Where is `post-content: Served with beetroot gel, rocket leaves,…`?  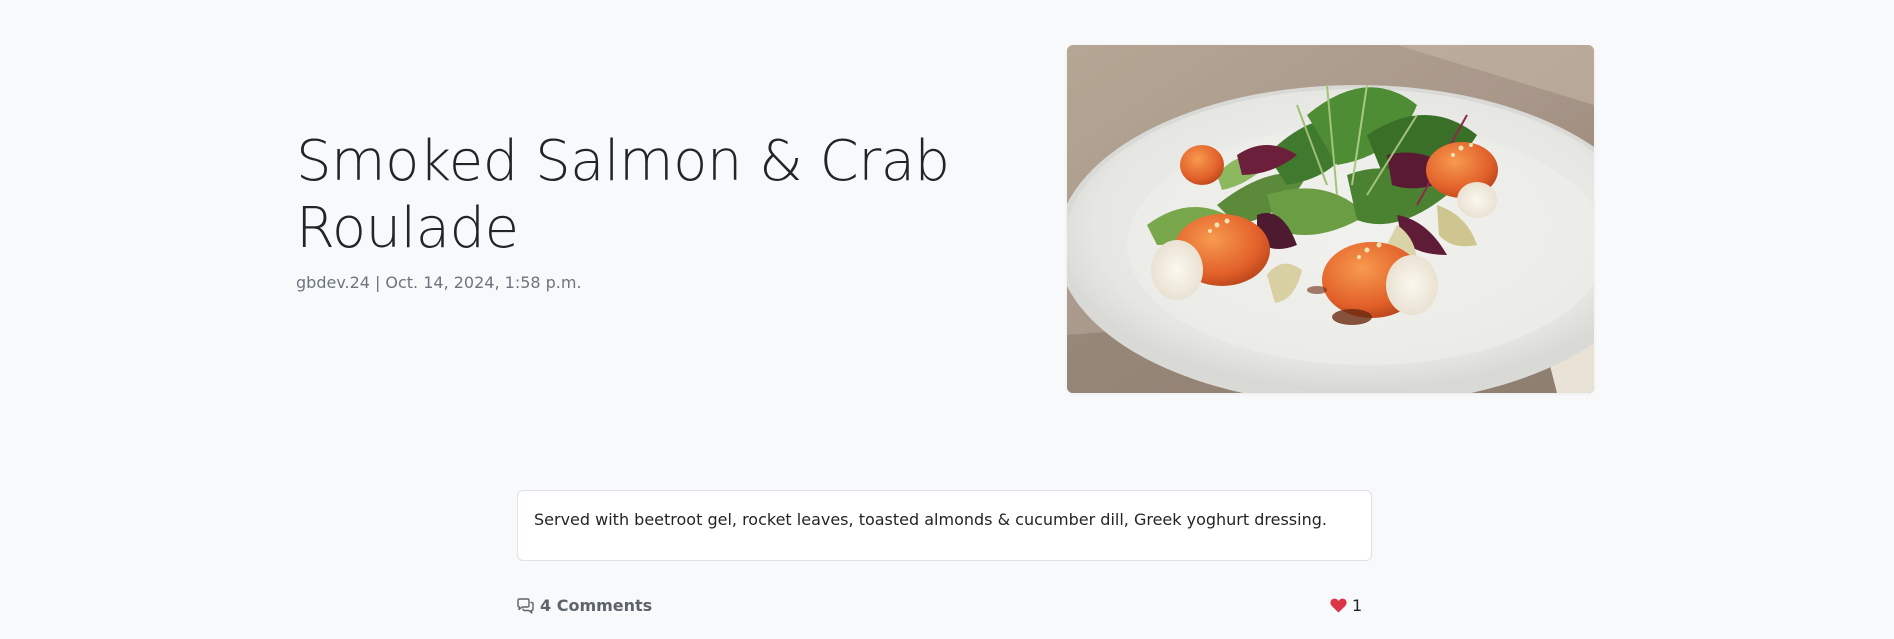 post-content: Served with beetroot gel, rocket leaves,… is located at coordinates (930, 519).